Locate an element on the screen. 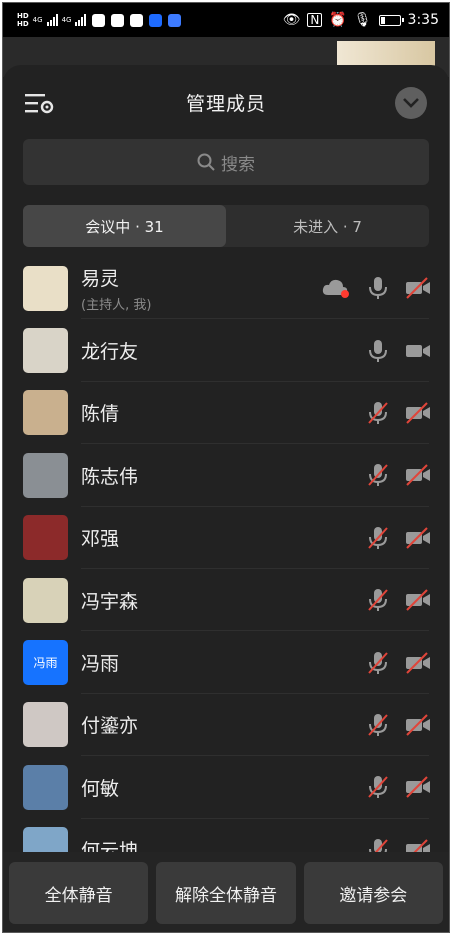 This screenshot has width=452, height=935. member-info: 付鎏亦 is located at coordinates (109, 724).